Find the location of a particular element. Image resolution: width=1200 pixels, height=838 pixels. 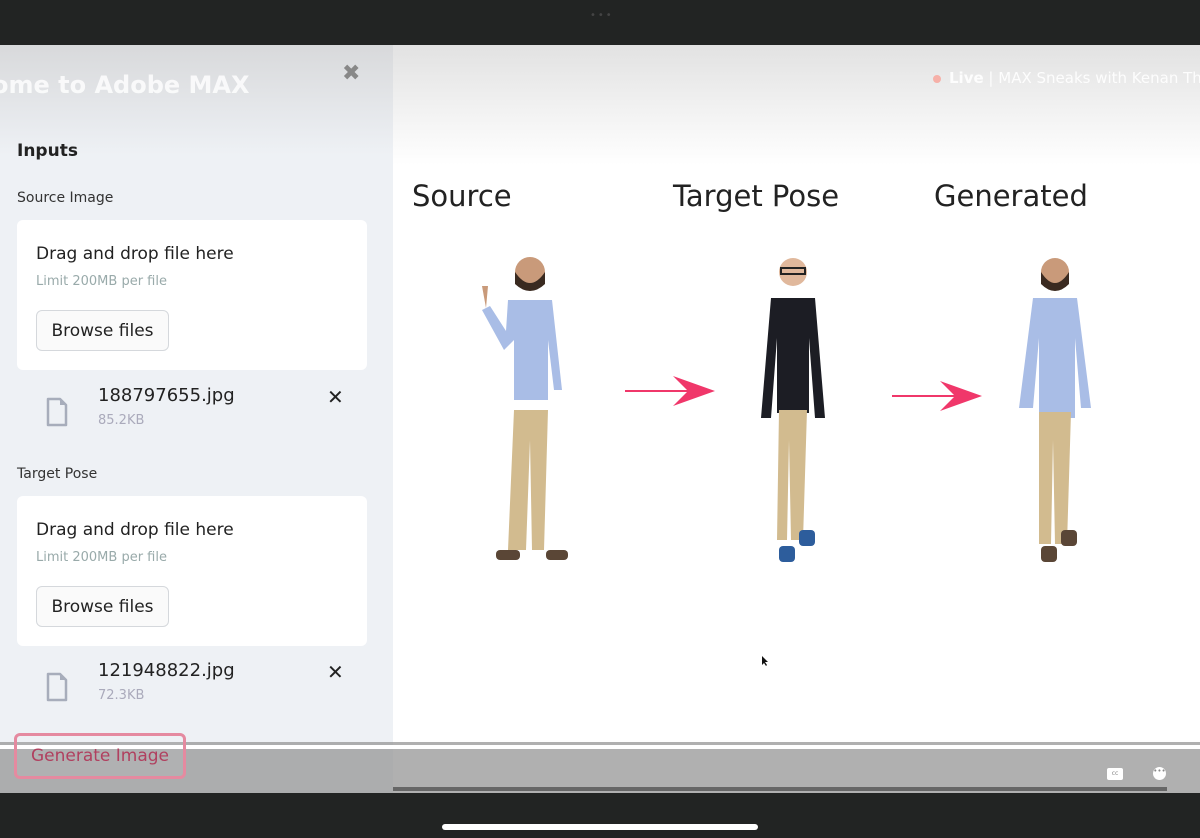

progress-track is located at coordinates (780, 789).